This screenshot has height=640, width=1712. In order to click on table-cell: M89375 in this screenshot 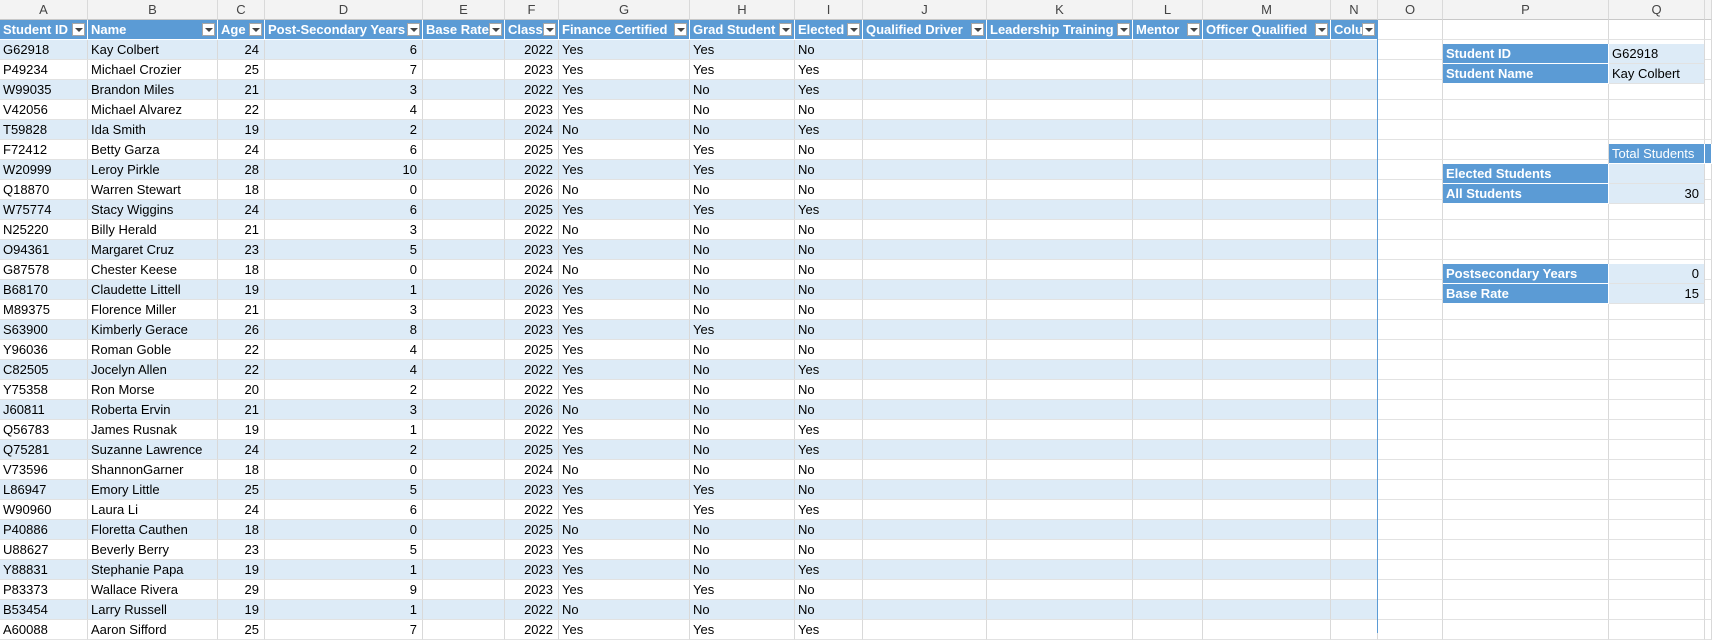, I will do `click(44, 310)`.